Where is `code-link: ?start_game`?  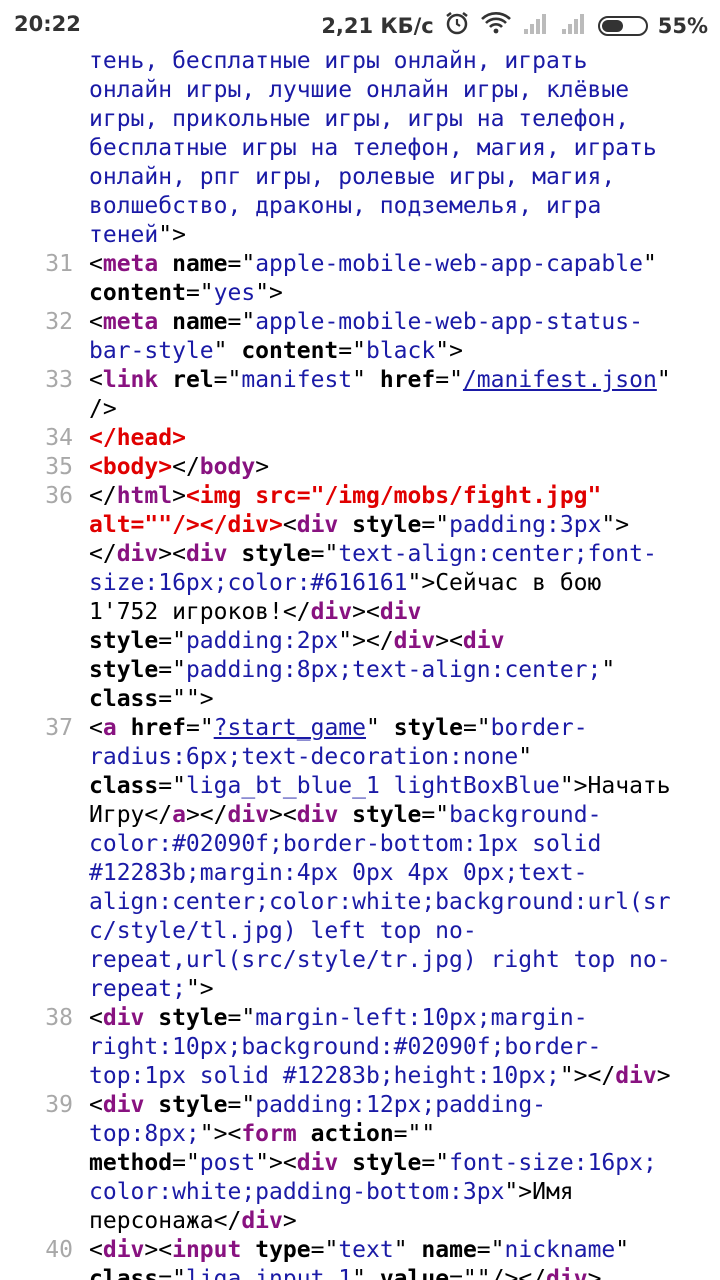
code-link: ?start_game is located at coordinates (290, 728).